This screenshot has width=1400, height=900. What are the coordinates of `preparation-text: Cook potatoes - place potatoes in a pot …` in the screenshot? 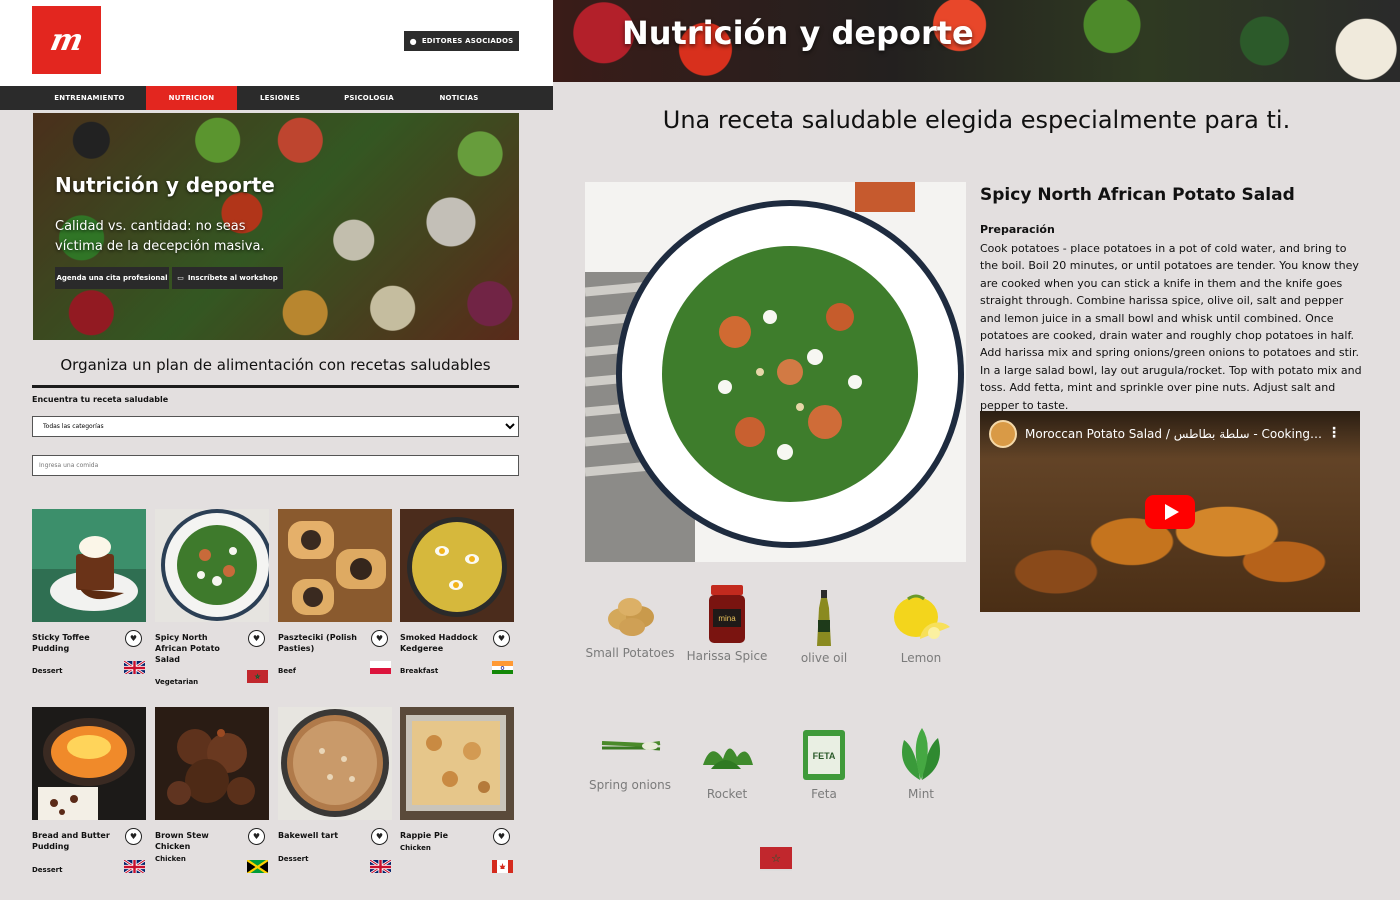 It's located at (1171, 327).